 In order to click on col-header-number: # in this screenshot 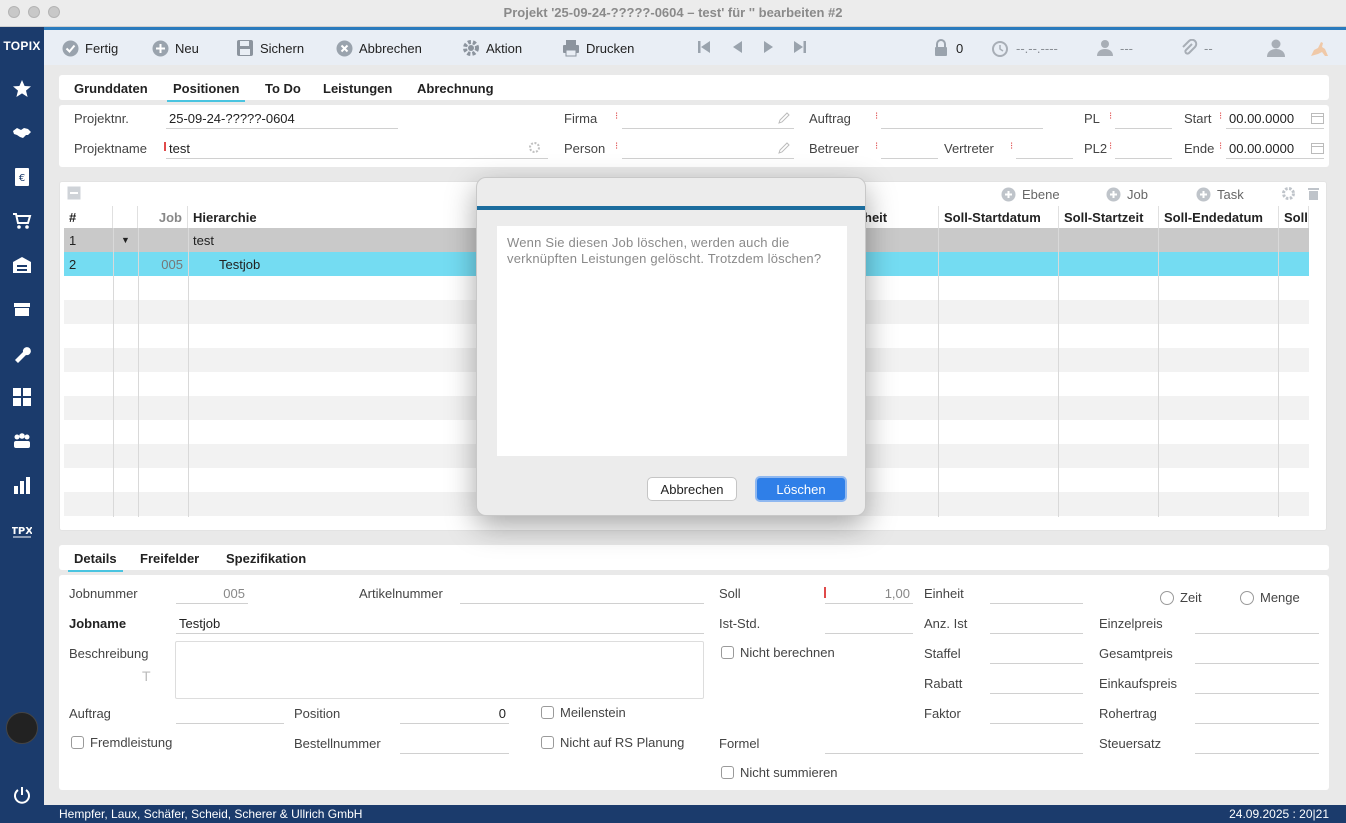, I will do `click(88, 217)`.